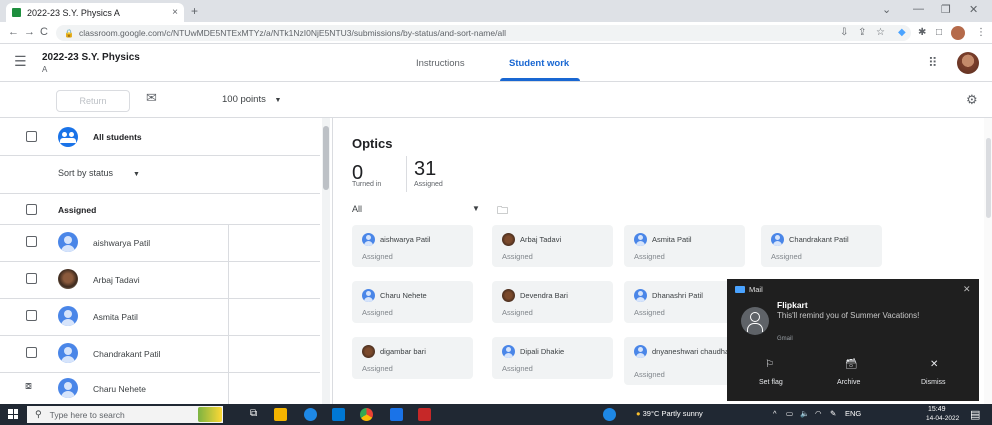  Describe the element at coordinates (968, 63) in the screenshot. I see `user-avatar` at that location.